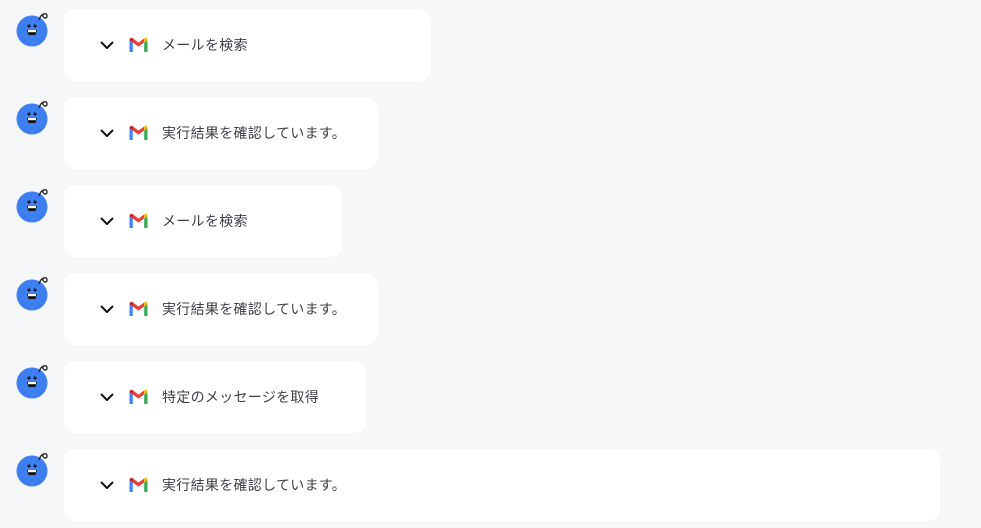 The width and height of the screenshot is (981, 528). I want to click on step-card: 特定のメッセージを取得, so click(215, 397).